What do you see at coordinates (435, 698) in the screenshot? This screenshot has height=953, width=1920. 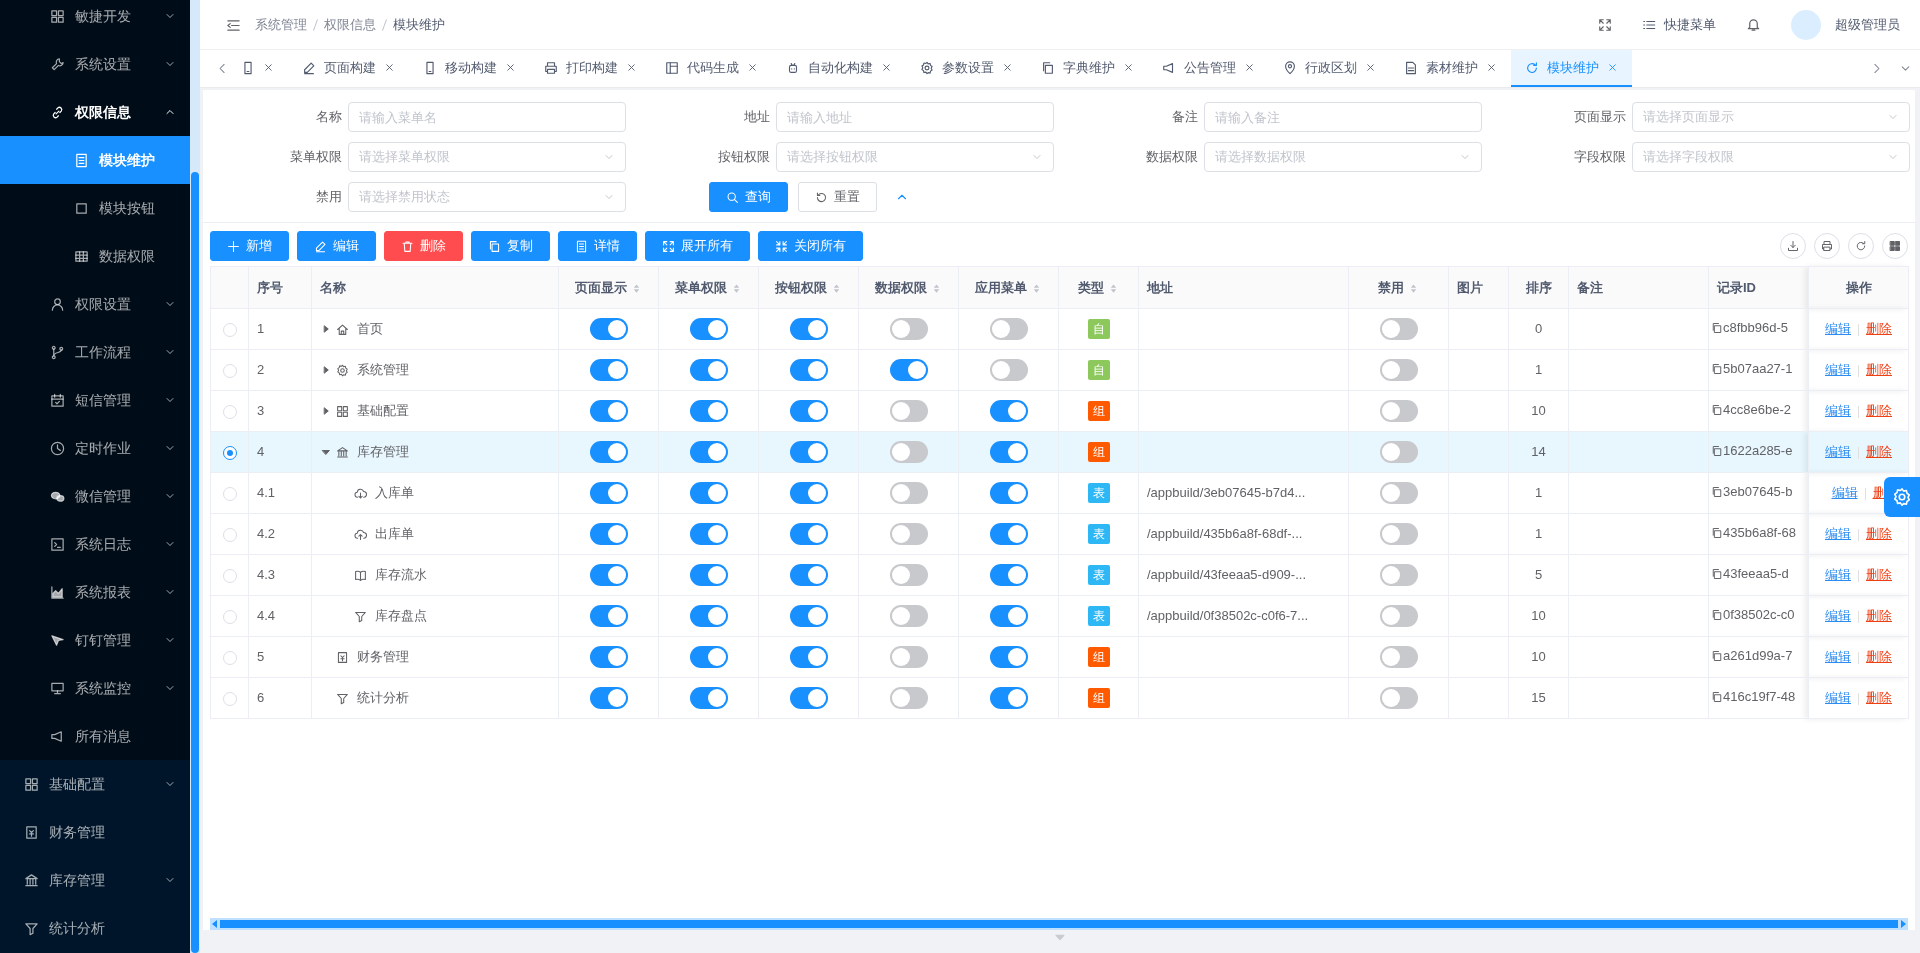 I see `tree-node: 统计分析` at bounding box center [435, 698].